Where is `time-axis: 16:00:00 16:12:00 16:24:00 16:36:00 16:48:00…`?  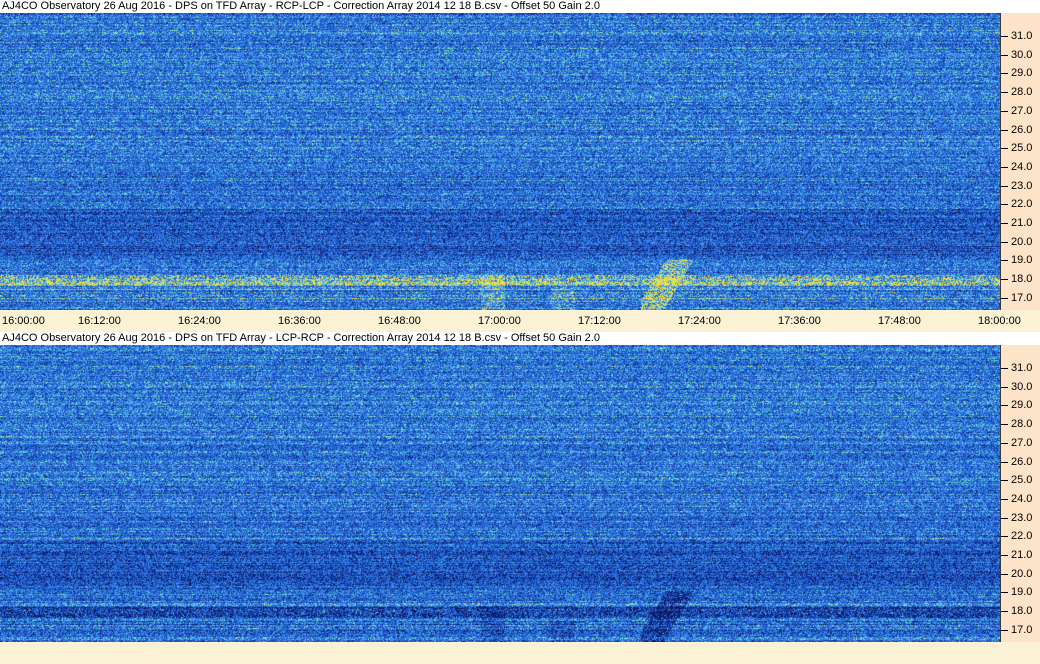 time-axis: 16:00:00 16:12:00 16:24:00 16:36:00 16:48:00… is located at coordinates (520, 321).